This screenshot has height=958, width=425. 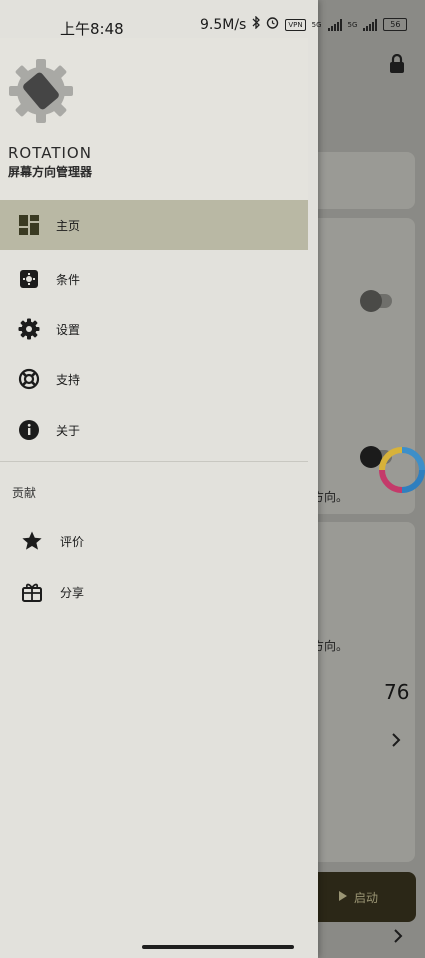 What do you see at coordinates (316, 24) in the screenshot?
I see `net-label-1: 5G` at bounding box center [316, 24].